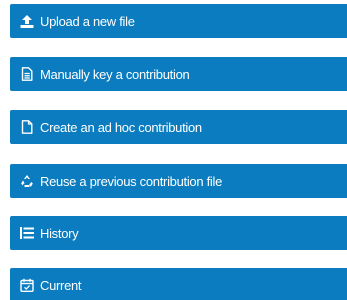 This screenshot has width=347, height=300. I want to click on manually-key-contribution-button: Manually key a contribution, so click(178, 74).